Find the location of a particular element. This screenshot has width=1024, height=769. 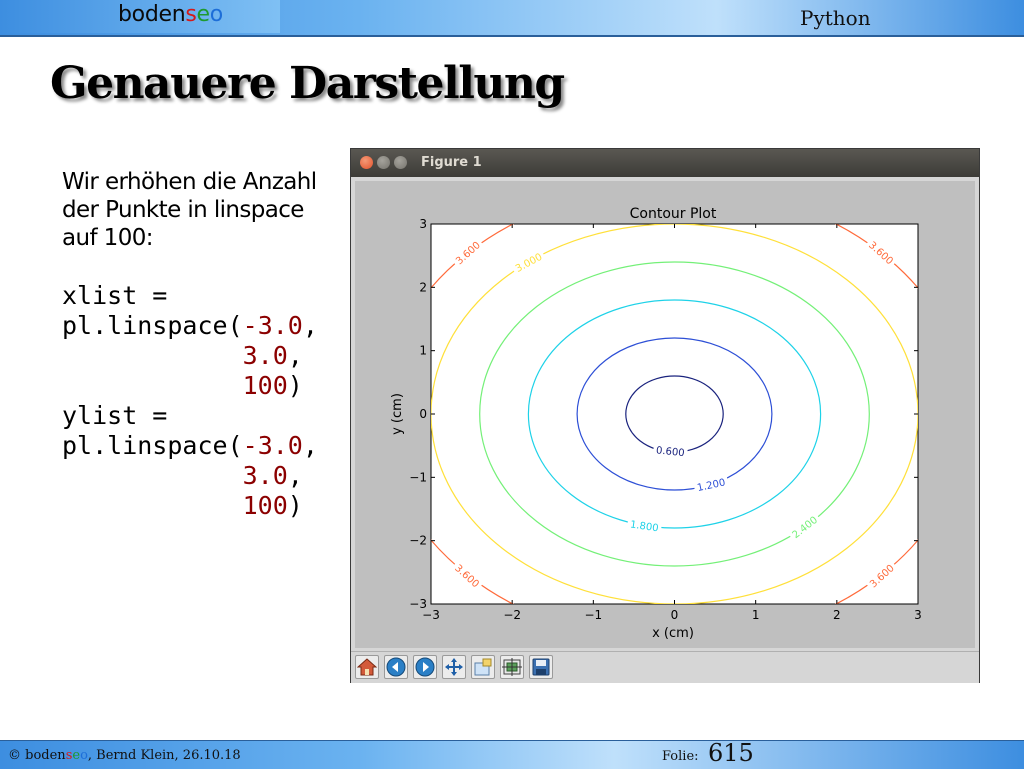

header-topic: Python is located at coordinates (835, 18).